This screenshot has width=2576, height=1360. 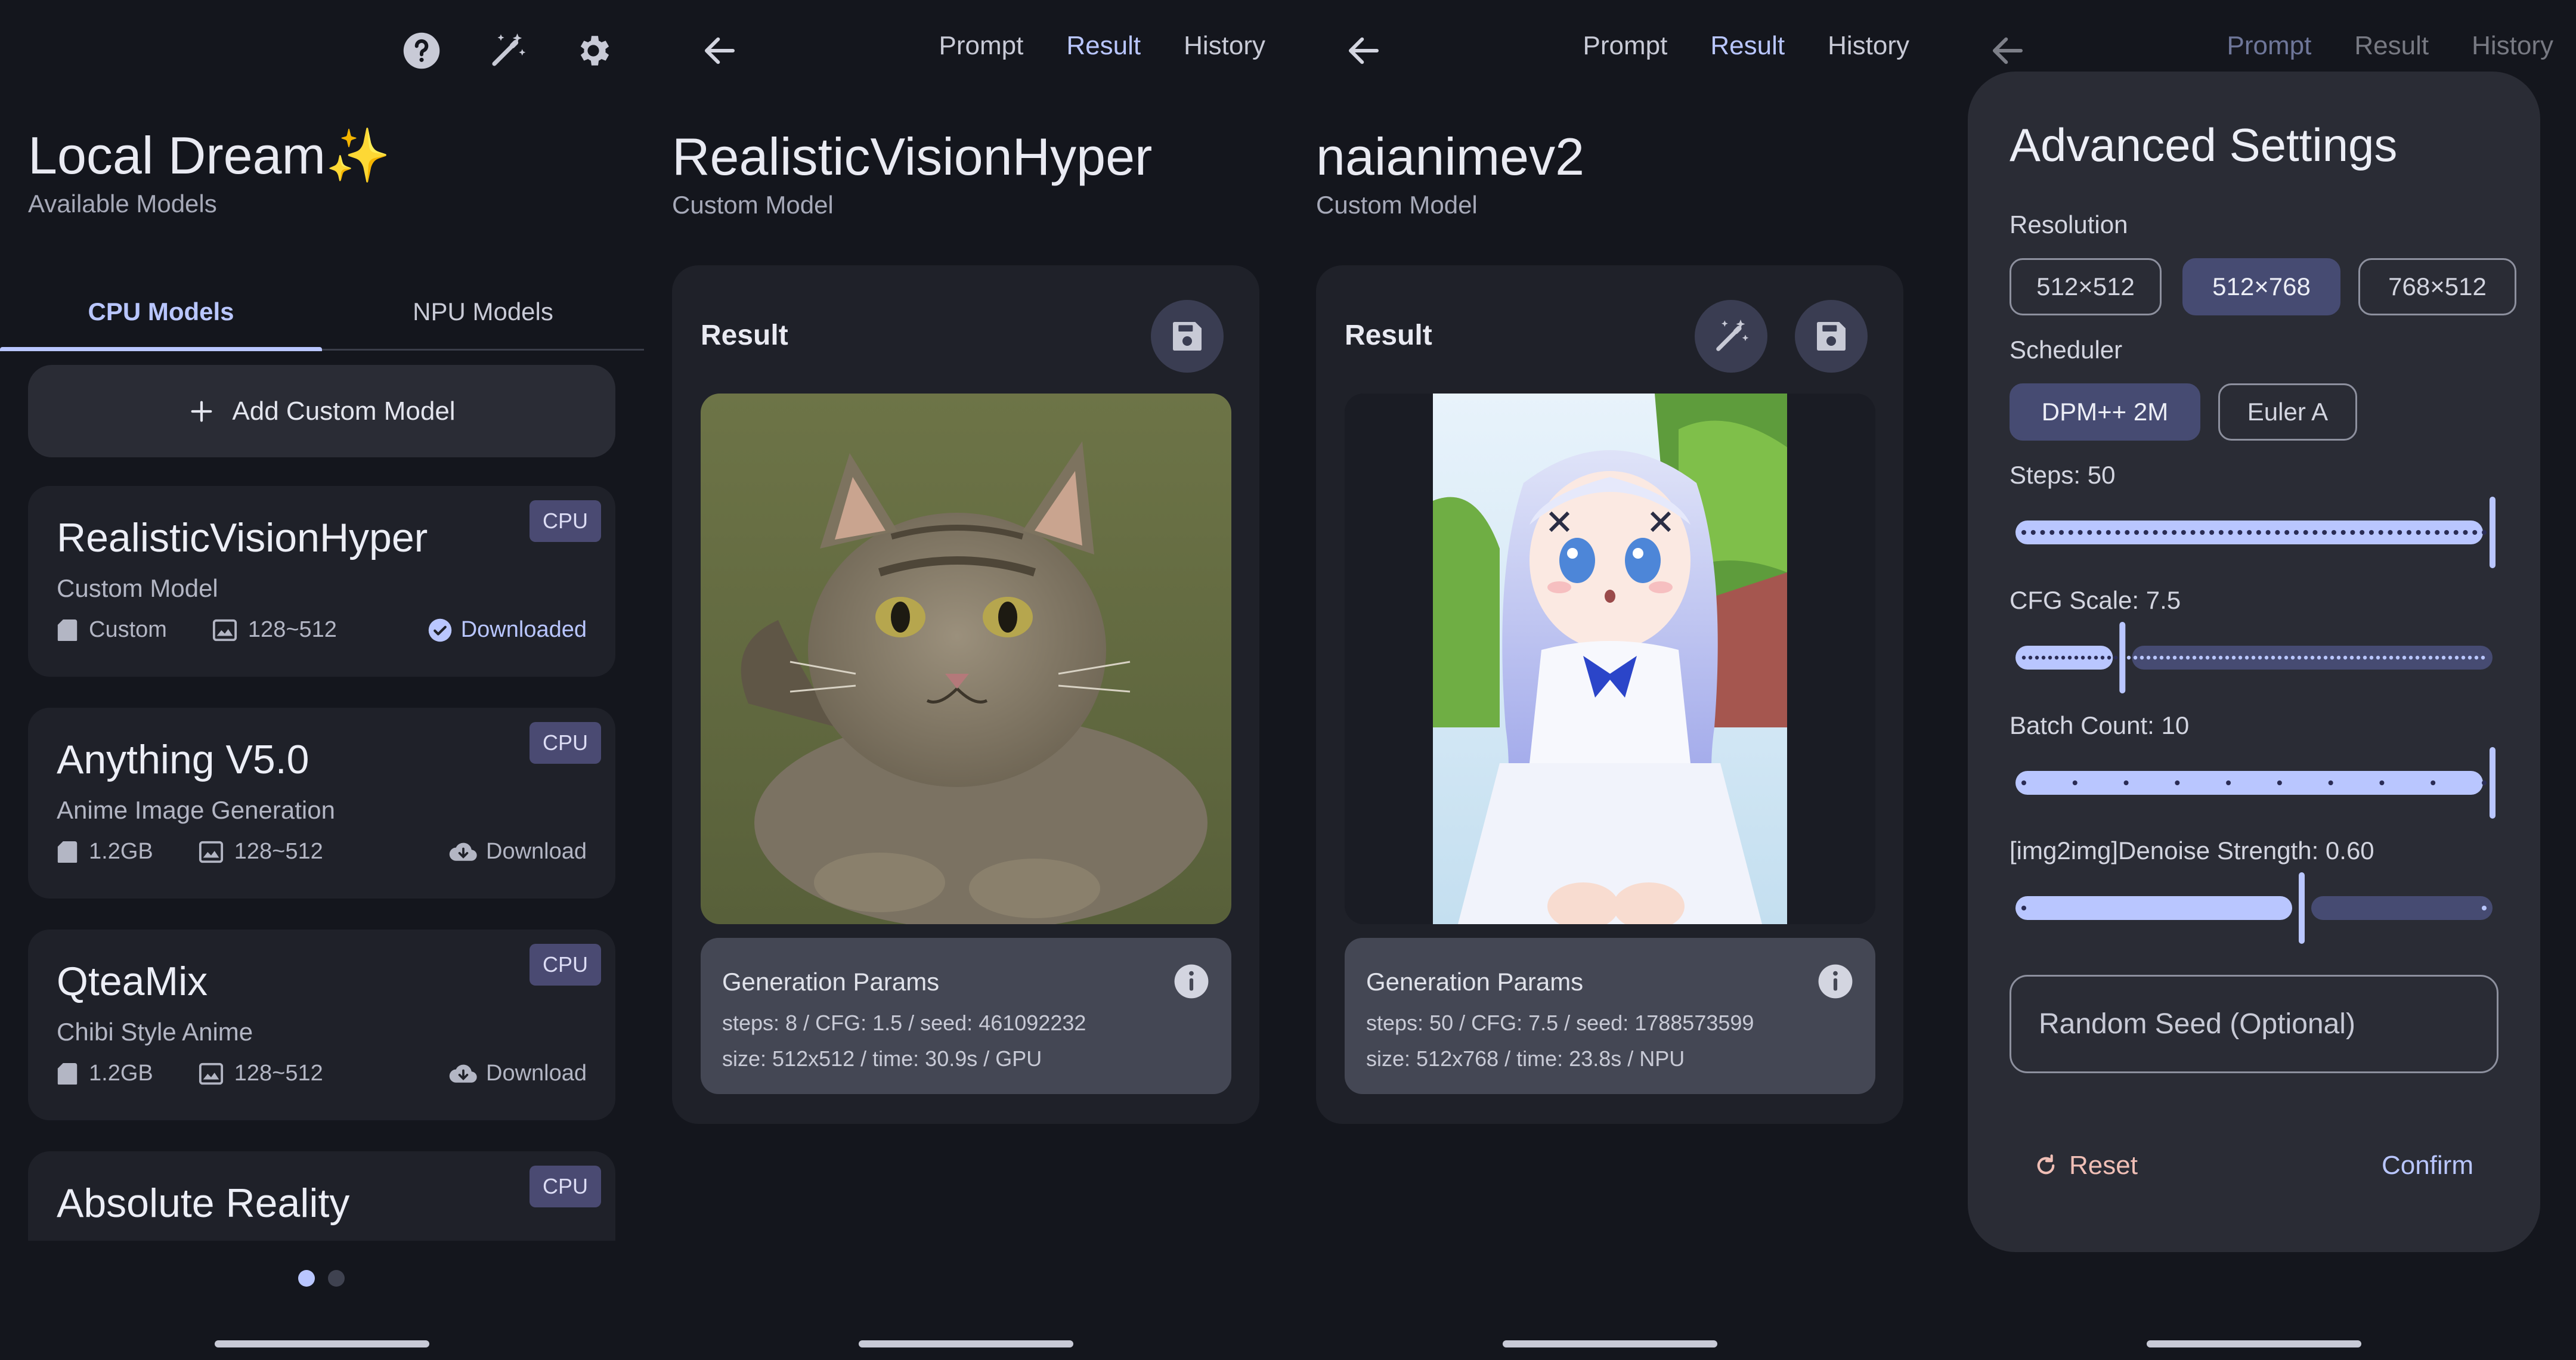 What do you see at coordinates (161, 349) in the screenshot?
I see `active-tab-indicator` at bounding box center [161, 349].